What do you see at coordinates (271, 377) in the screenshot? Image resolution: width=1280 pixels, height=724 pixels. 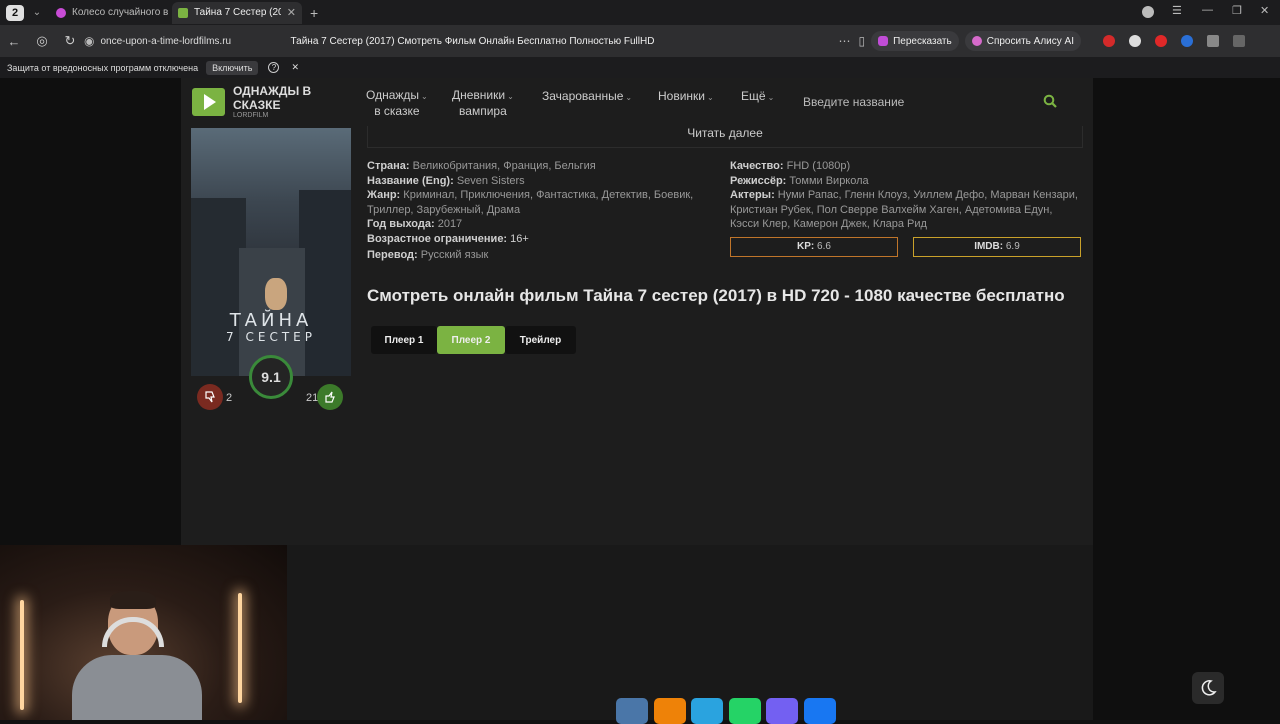 I see `score-ring: 9.1` at bounding box center [271, 377].